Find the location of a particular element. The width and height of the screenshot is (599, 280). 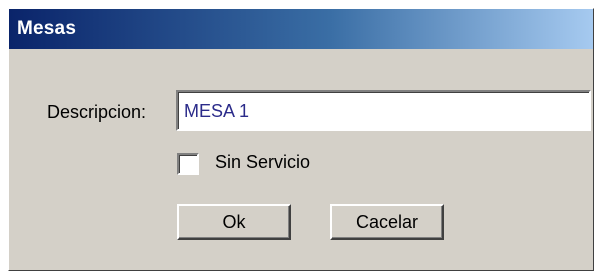

title-bar: Mesas is located at coordinates (301, 29).